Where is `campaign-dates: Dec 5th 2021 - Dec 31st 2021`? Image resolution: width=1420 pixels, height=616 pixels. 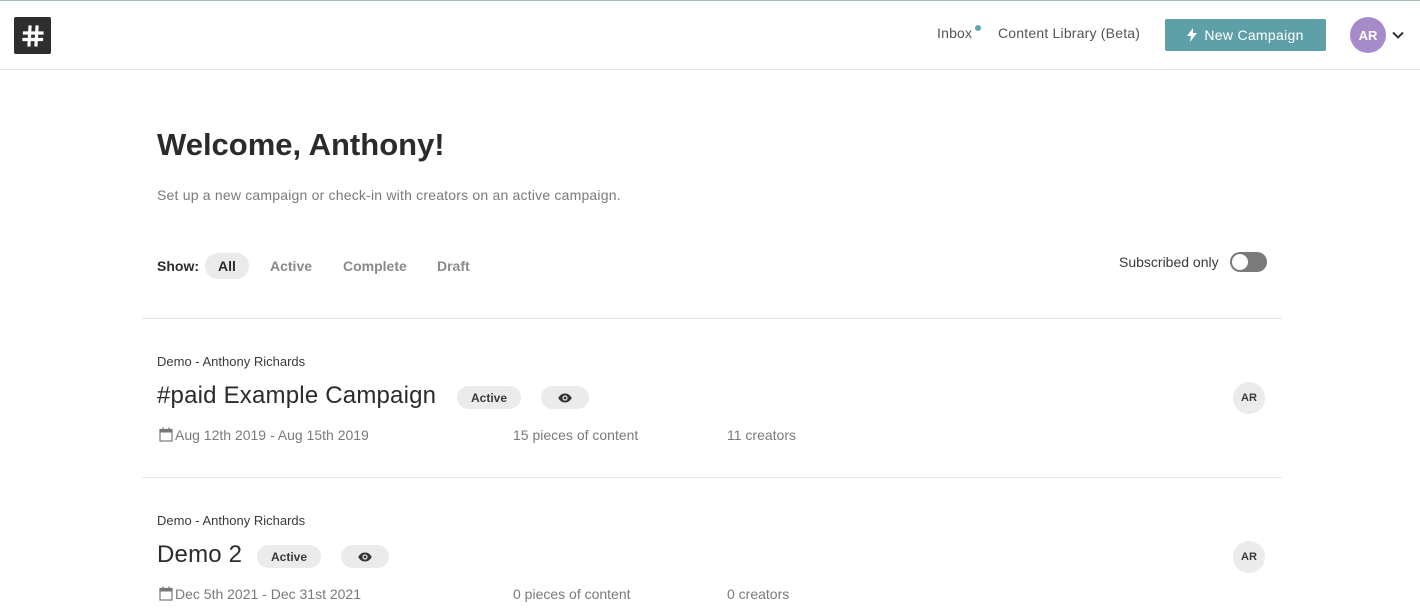
campaign-dates: Dec 5th 2021 - Dec 31st 2021 is located at coordinates (268, 594).